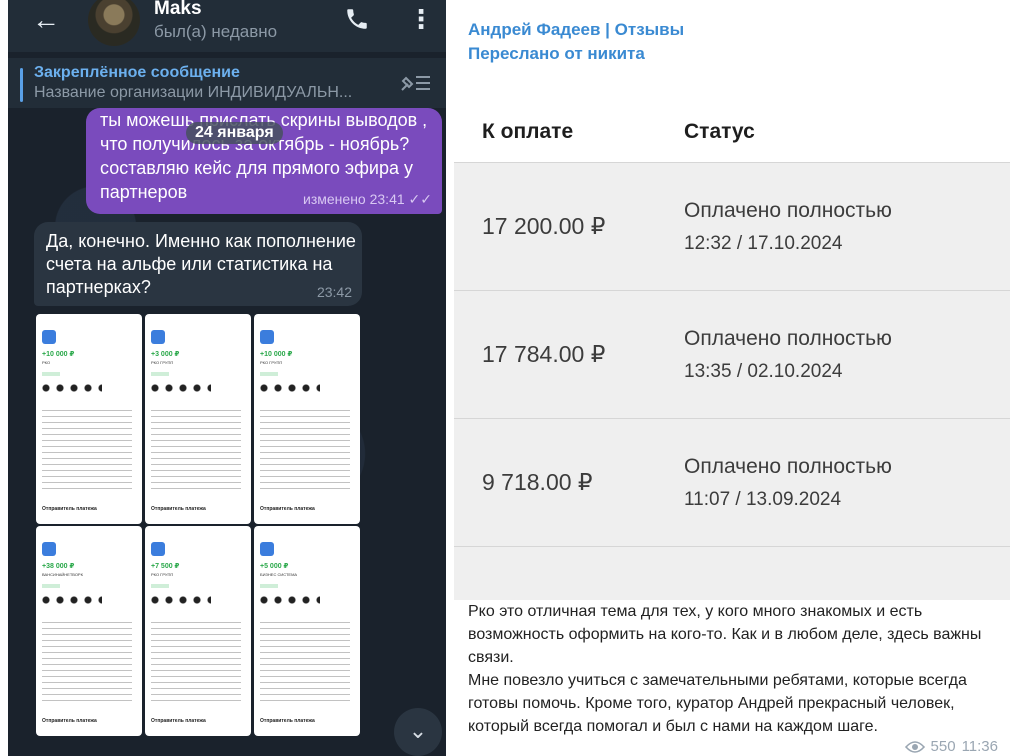  I want to click on row-time: 12:32 / 17.10.2024, so click(763, 243).